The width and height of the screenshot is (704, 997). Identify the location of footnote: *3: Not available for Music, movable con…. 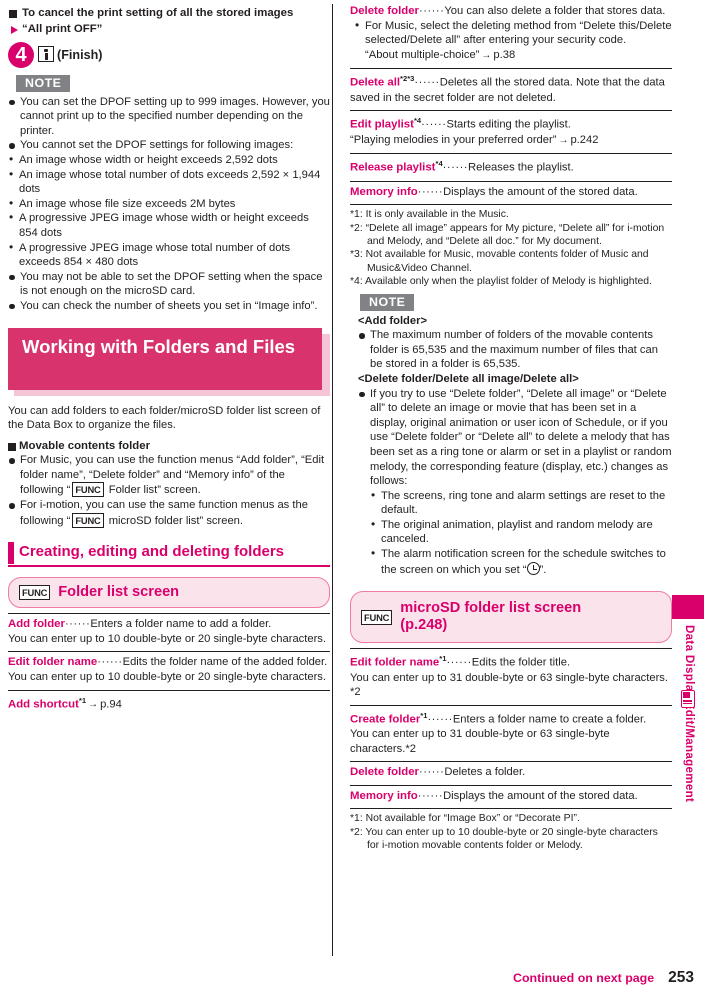
(499, 261).